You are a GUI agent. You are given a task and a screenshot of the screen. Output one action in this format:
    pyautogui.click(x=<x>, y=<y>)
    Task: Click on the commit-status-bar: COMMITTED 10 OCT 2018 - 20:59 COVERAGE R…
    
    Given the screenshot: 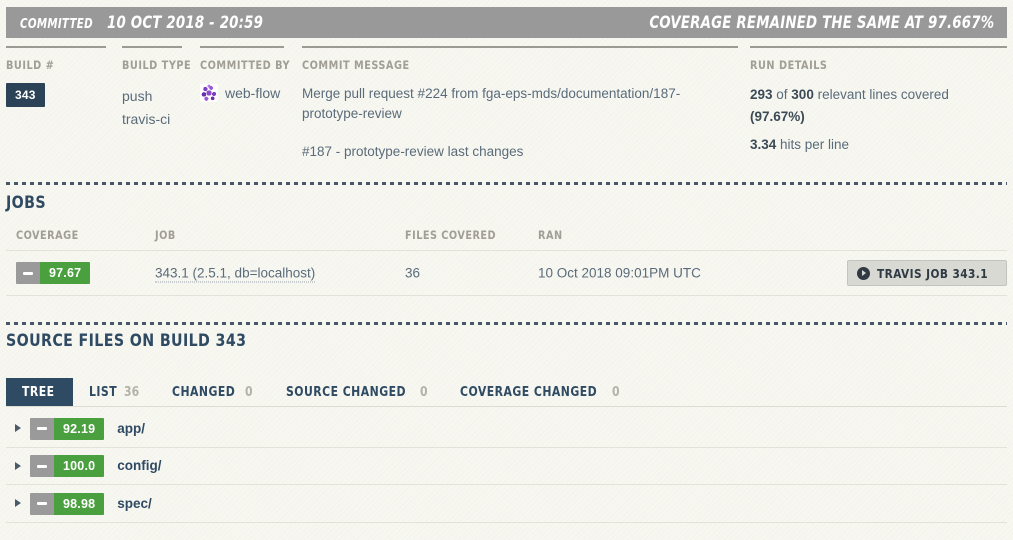 What is the action you would take?
    pyautogui.click(x=506, y=22)
    